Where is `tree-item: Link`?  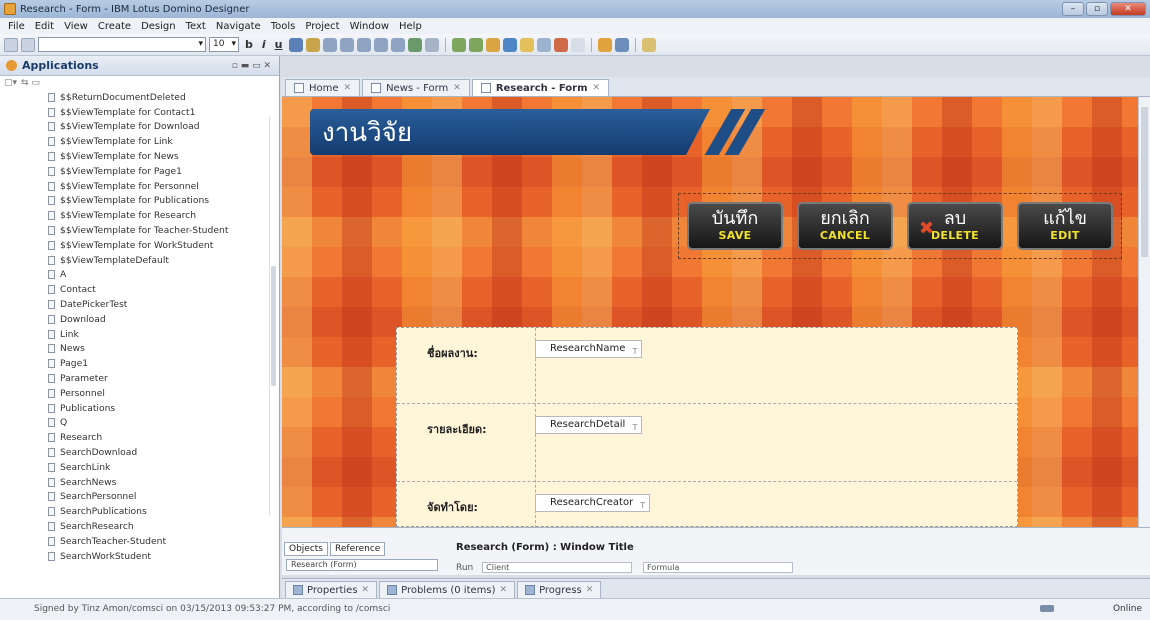 tree-item: Link is located at coordinates (163, 334).